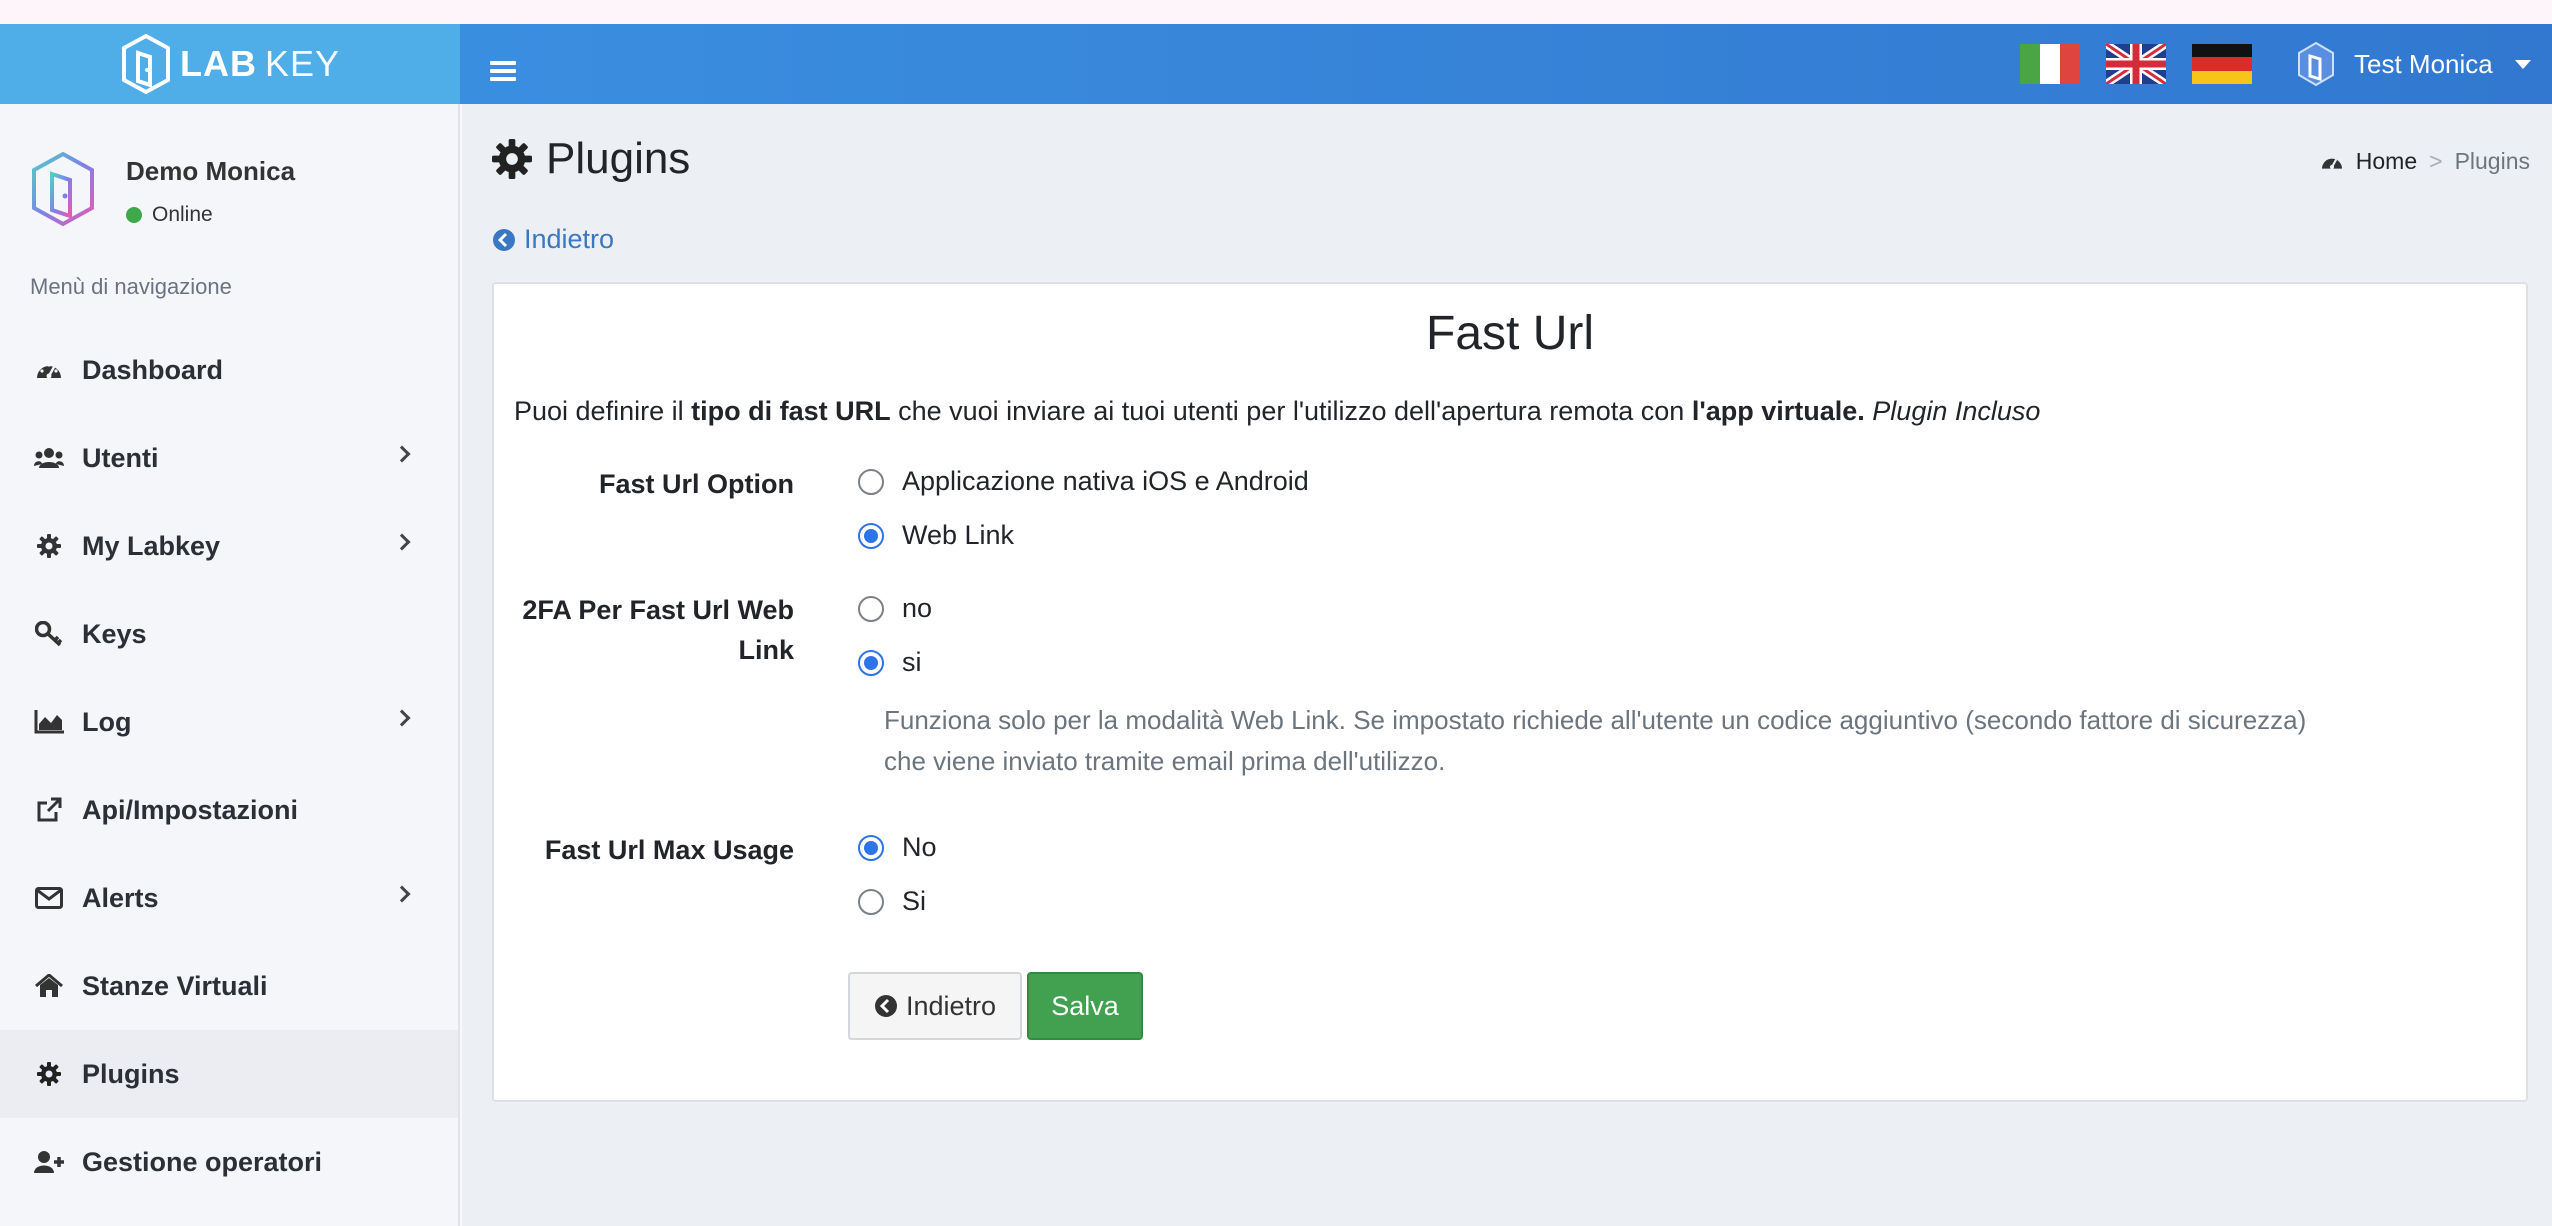 This screenshot has height=1226, width=2552. Describe the element at coordinates (49, 986) in the screenshot. I see `home-icon` at that location.